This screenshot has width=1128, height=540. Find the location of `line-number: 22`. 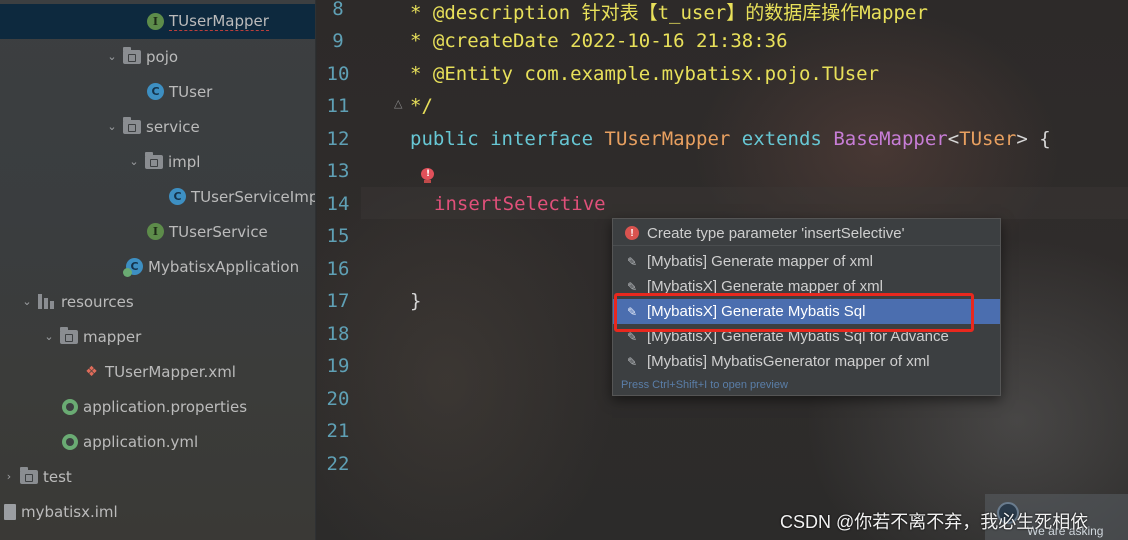

line-number: 22 is located at coordinates (338, 464).